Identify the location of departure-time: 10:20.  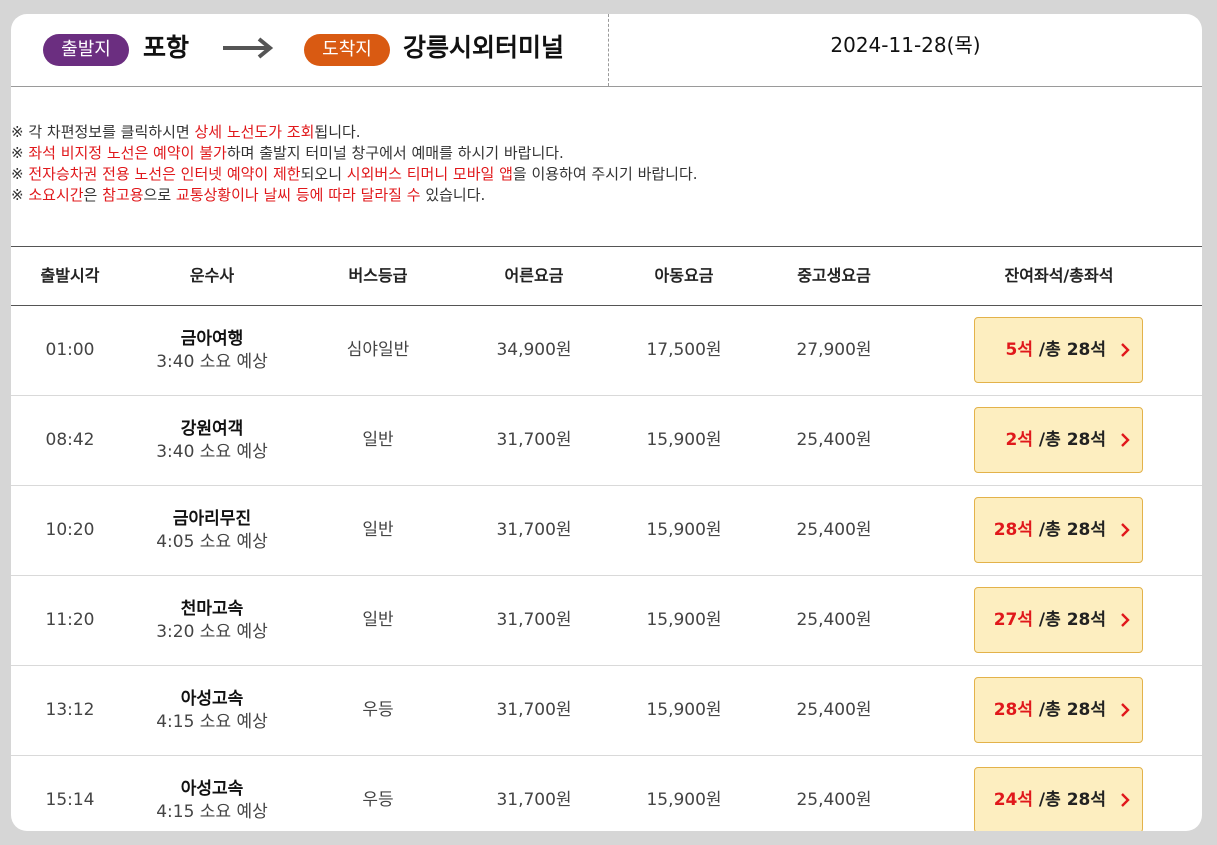
(70, 530).